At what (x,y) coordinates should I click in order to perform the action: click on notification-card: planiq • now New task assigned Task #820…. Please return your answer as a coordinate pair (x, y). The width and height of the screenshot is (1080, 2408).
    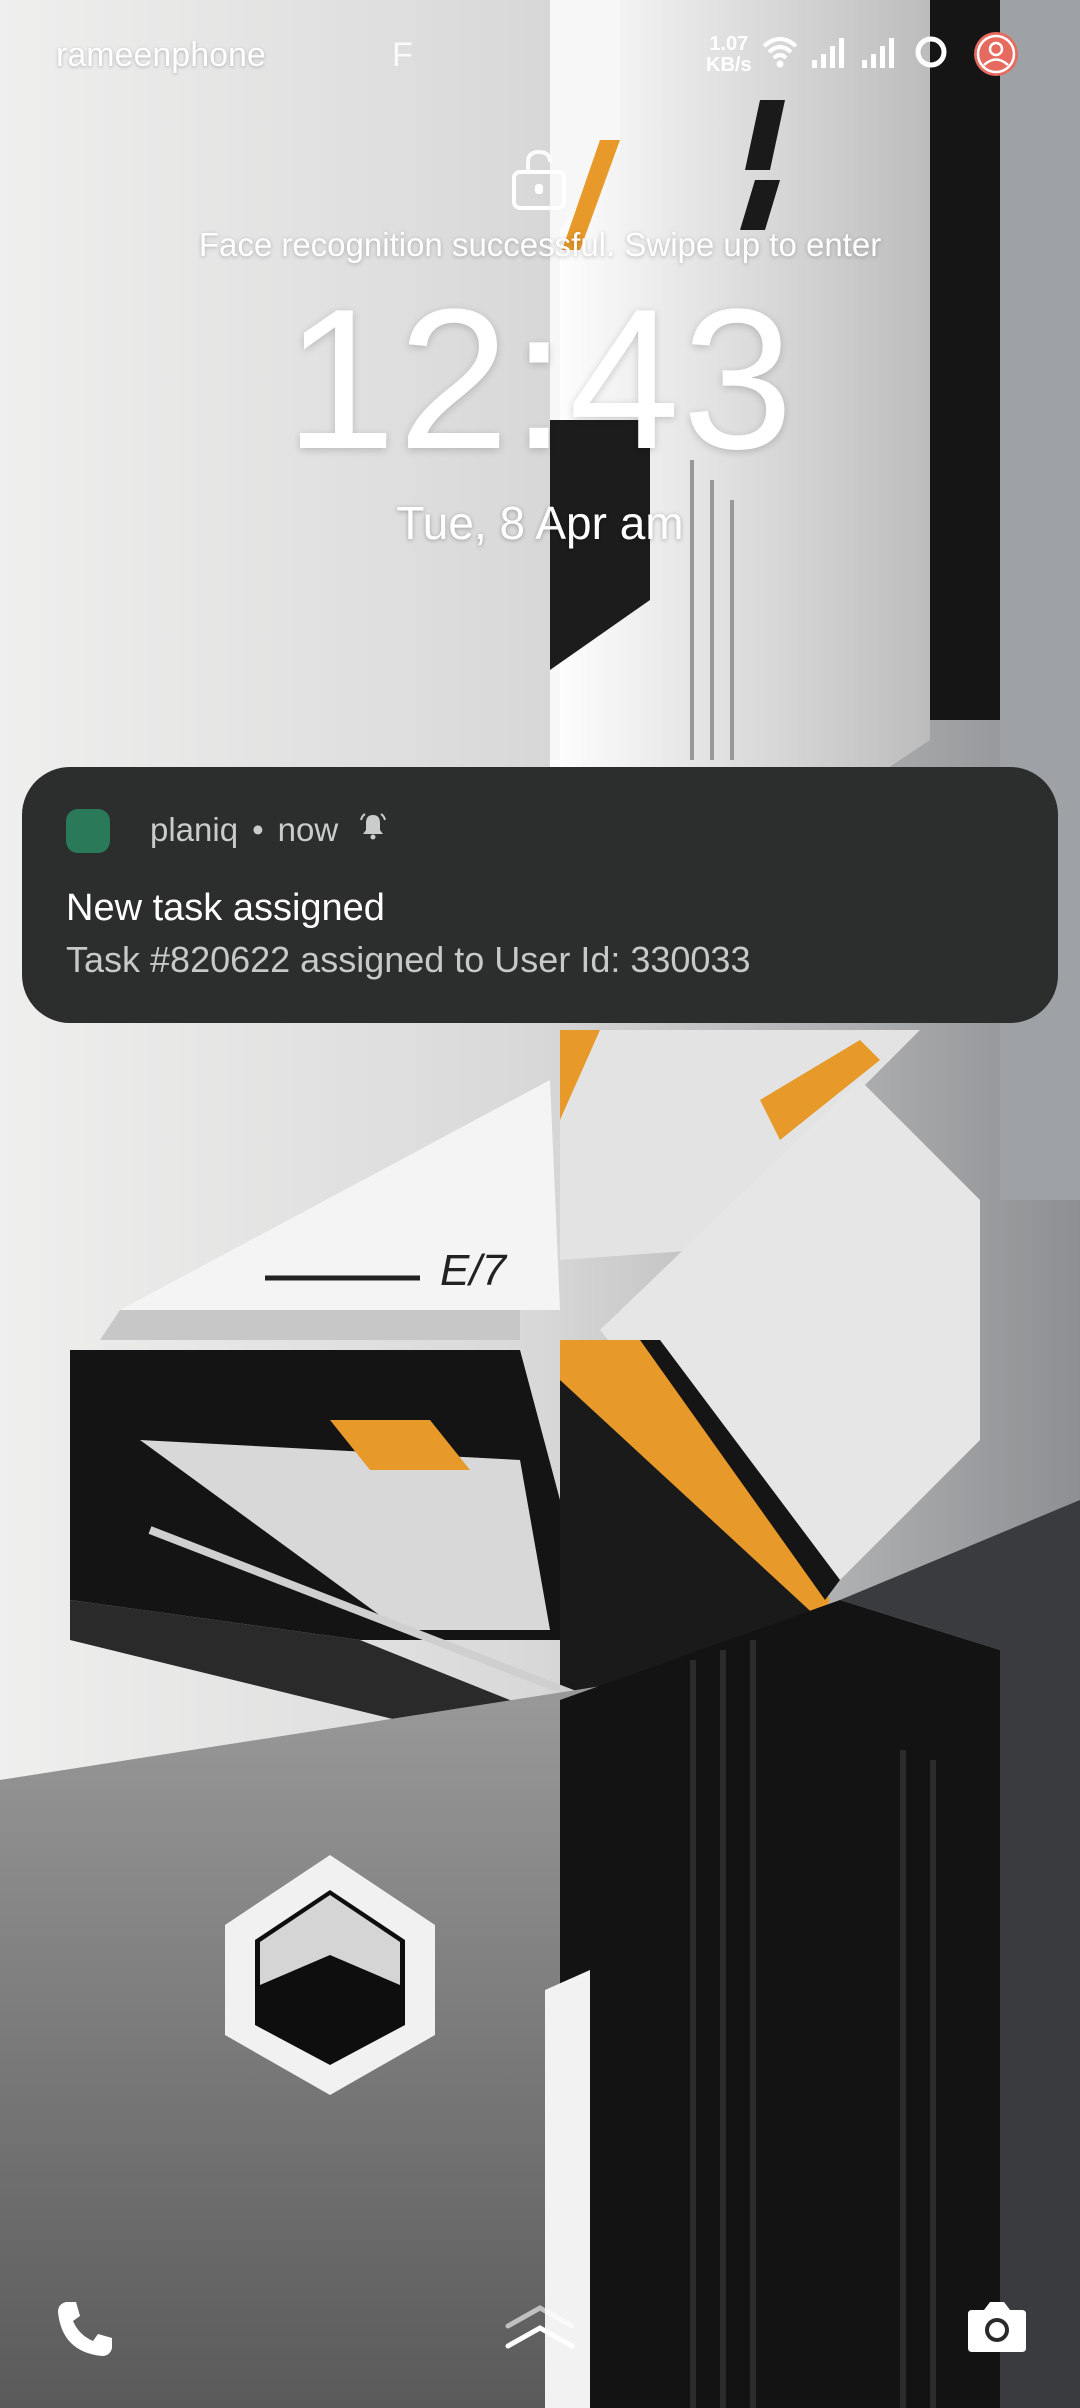
    Looking at the image, I should click on (540, 895).